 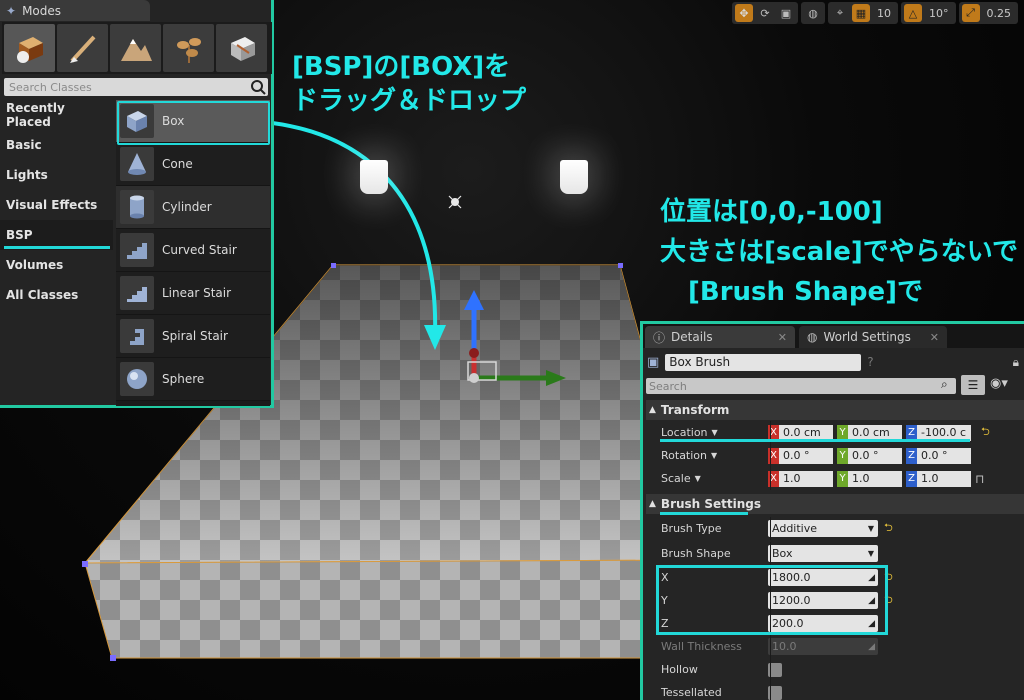 I want to click on bsp-highlight-underline, so click(x=57, y=247).